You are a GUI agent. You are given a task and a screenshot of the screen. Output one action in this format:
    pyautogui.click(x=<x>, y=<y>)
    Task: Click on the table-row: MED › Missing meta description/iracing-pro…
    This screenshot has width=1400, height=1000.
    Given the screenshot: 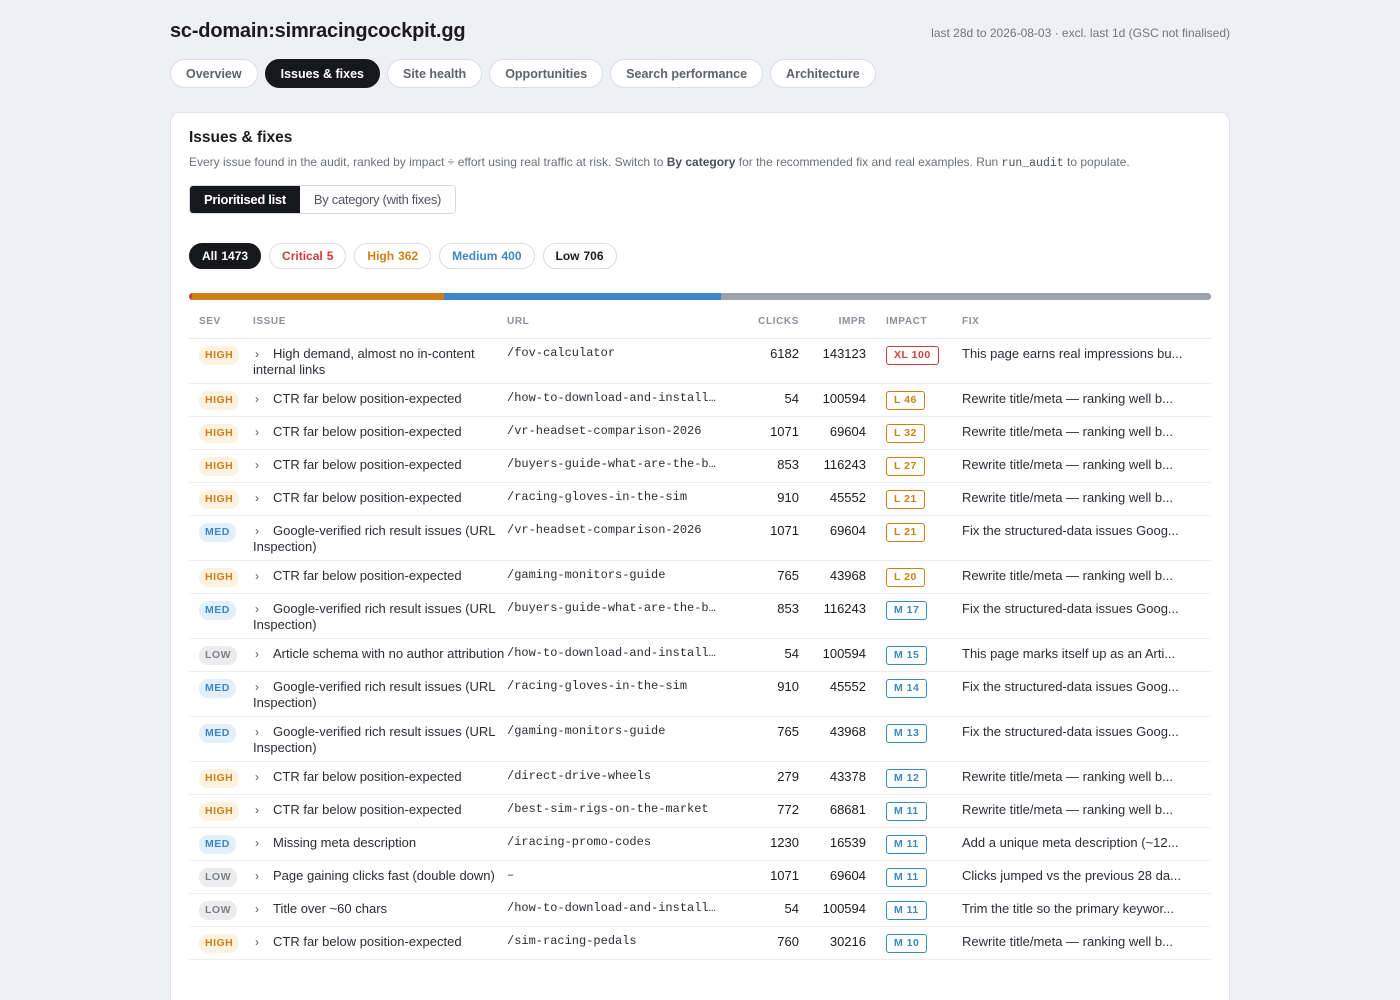 What is the action you would take?
    pyautogui.click(x=700, y=844)
    